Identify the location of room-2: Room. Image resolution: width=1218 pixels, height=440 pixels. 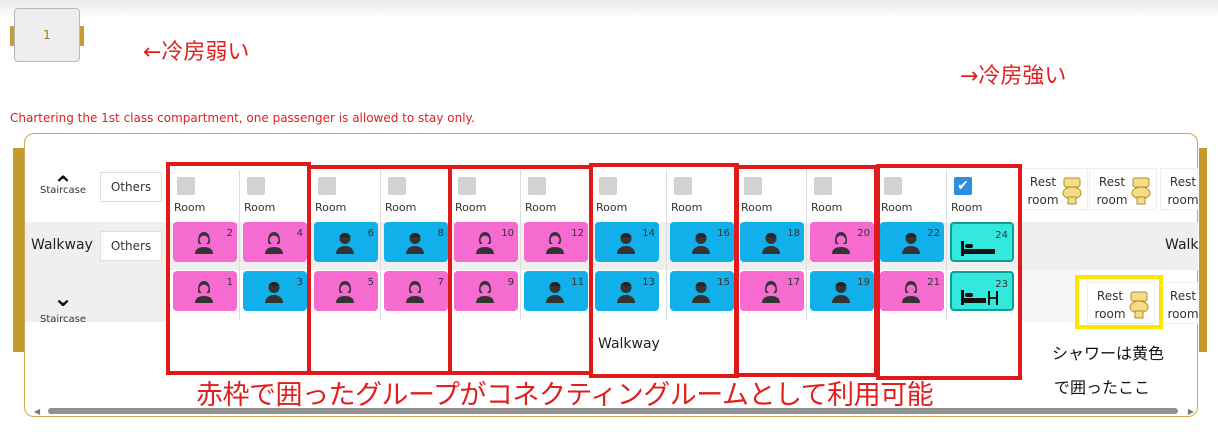
(275, 195).